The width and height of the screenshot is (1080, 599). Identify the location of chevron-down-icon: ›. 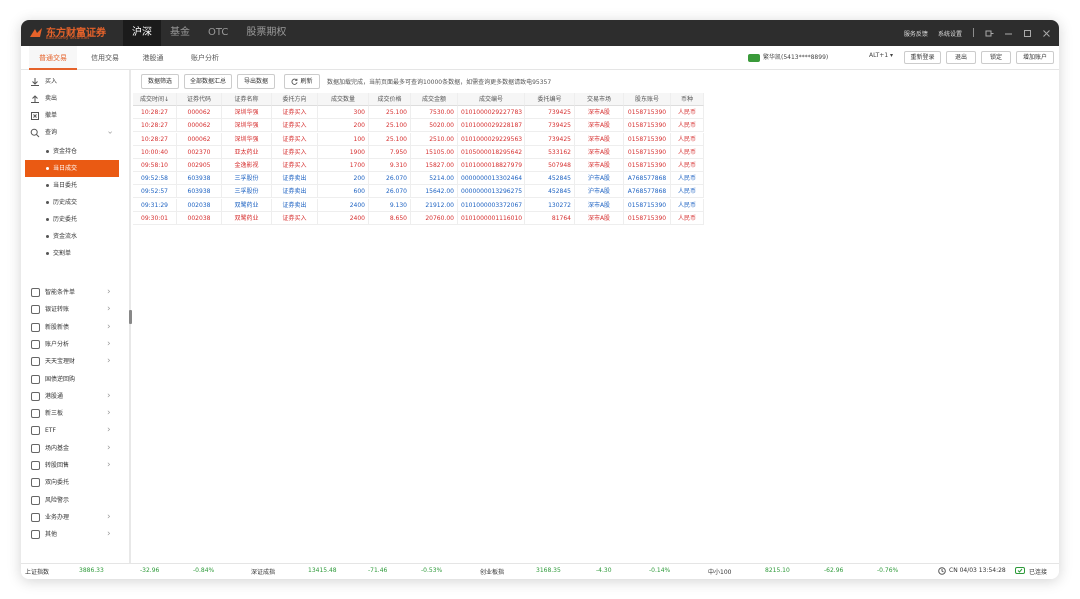
(109, 132).